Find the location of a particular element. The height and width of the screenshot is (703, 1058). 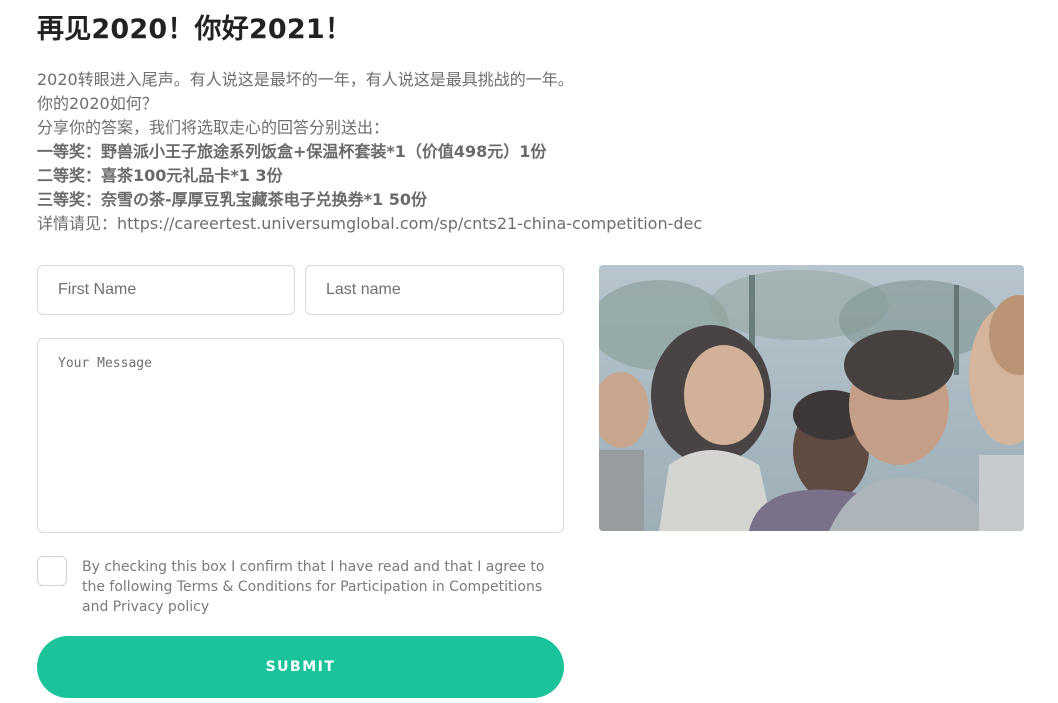

first-name-input is located at coordinates (166, 290).